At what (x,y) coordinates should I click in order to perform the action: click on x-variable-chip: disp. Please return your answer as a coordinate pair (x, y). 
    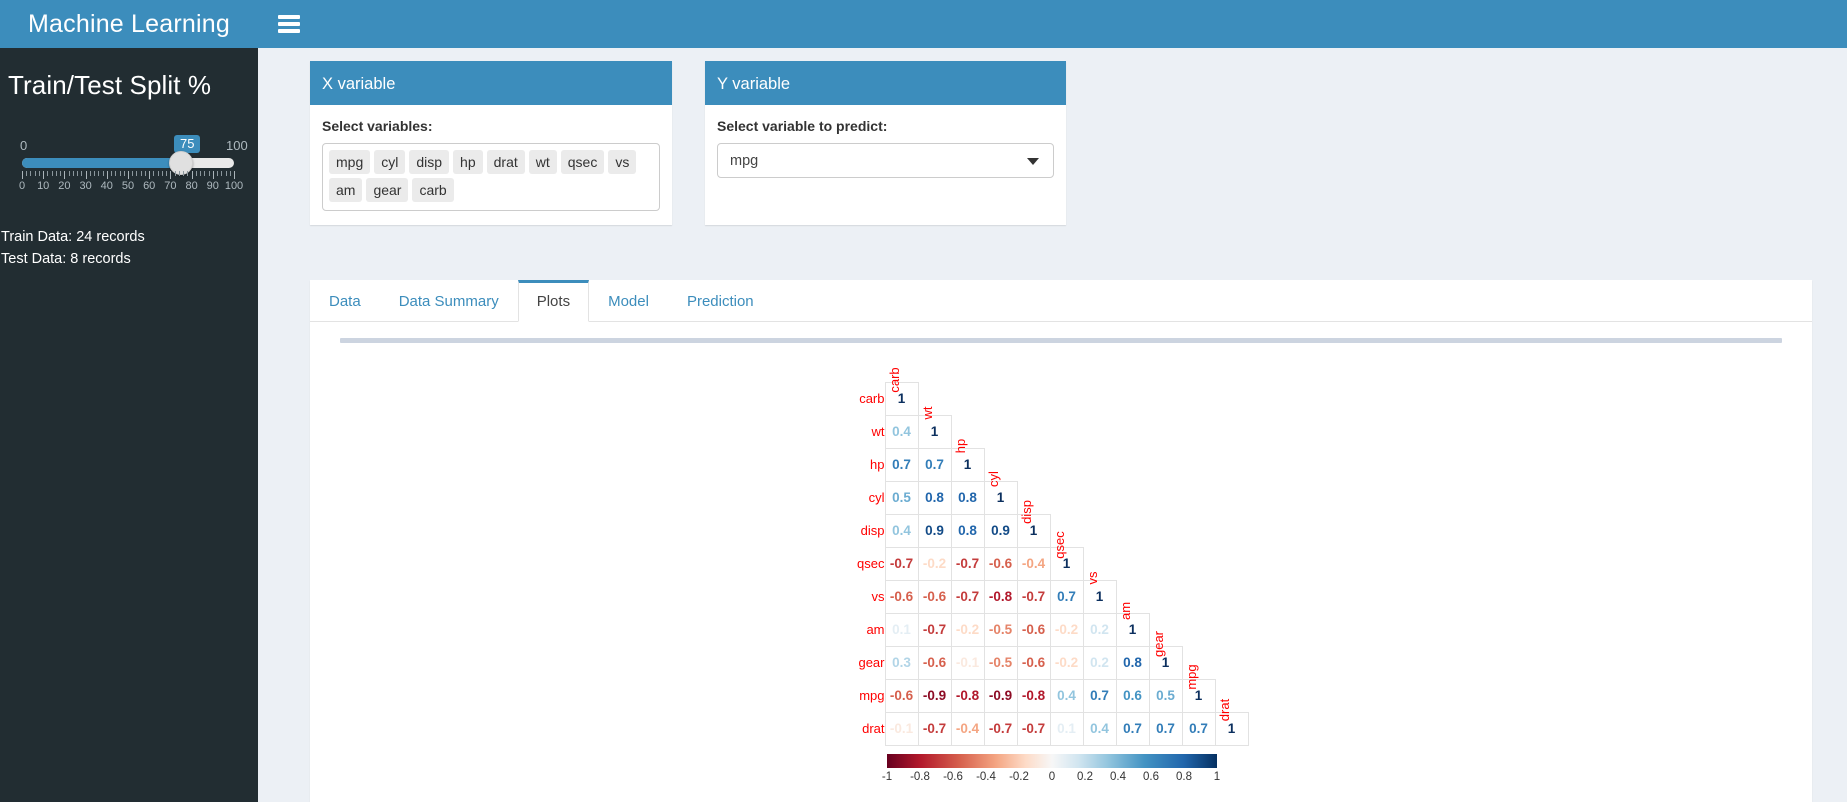
    Looking at the image, I should click on (429, 162).